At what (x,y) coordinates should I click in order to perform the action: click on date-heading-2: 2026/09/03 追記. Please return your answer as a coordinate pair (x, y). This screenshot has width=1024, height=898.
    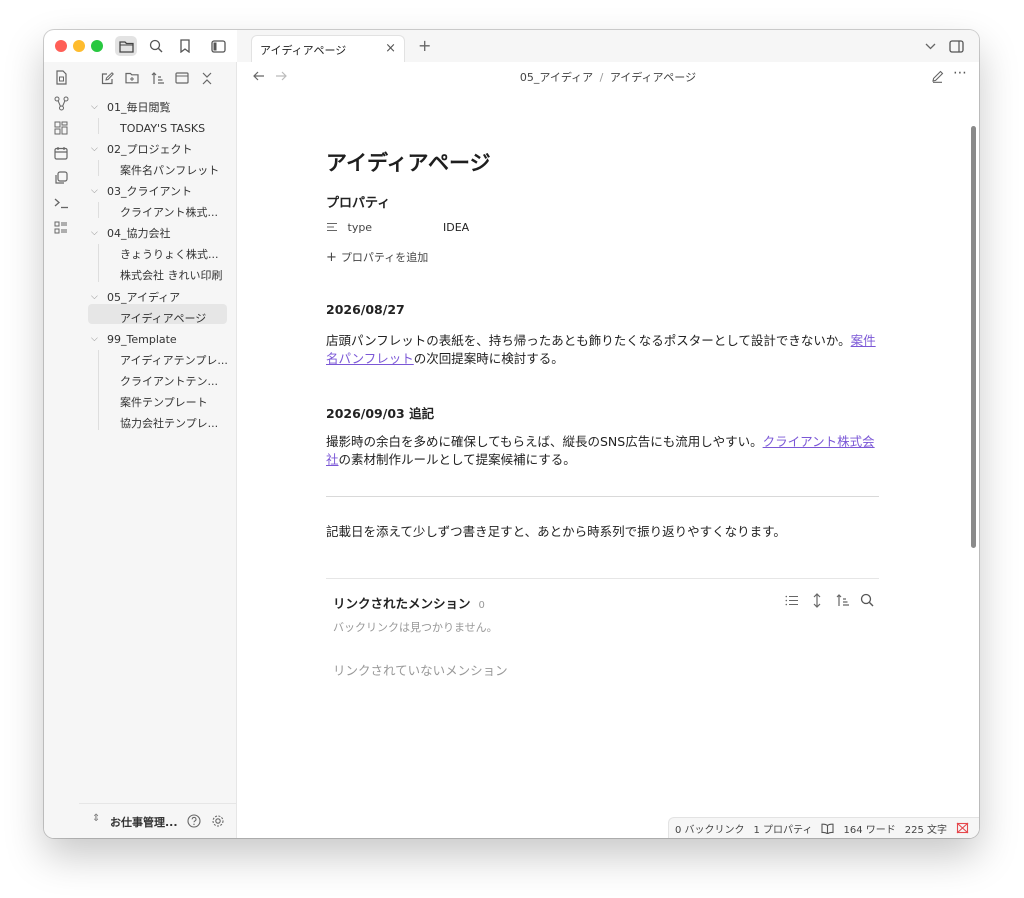
    Looking at the image, I should click on (380, 413).